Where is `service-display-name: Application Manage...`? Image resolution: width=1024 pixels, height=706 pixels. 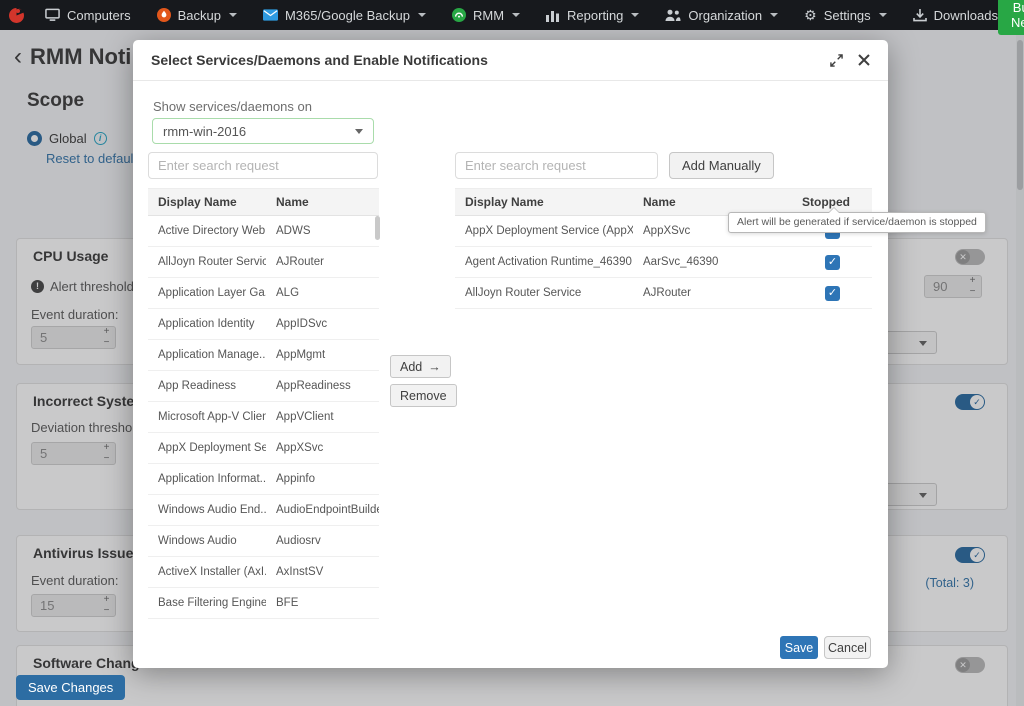
service-display-name: Application Manage... is located at coordinates (207, 355).